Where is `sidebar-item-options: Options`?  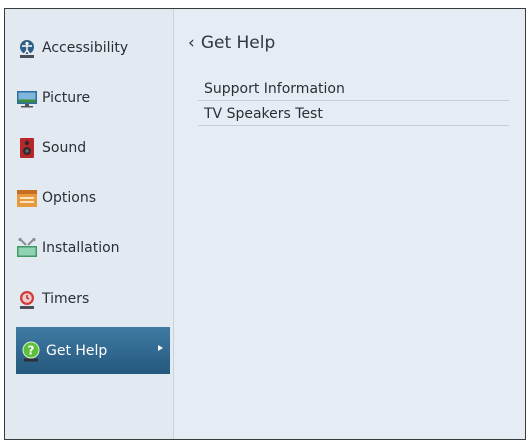
sidebar-item-options: Options is located at coordinates (93, 198).